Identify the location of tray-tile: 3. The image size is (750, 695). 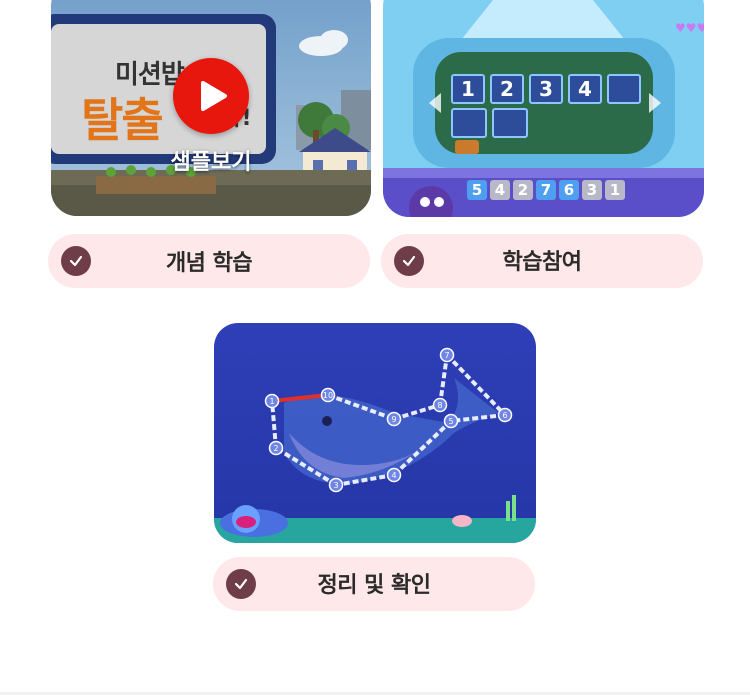
(592, 190).